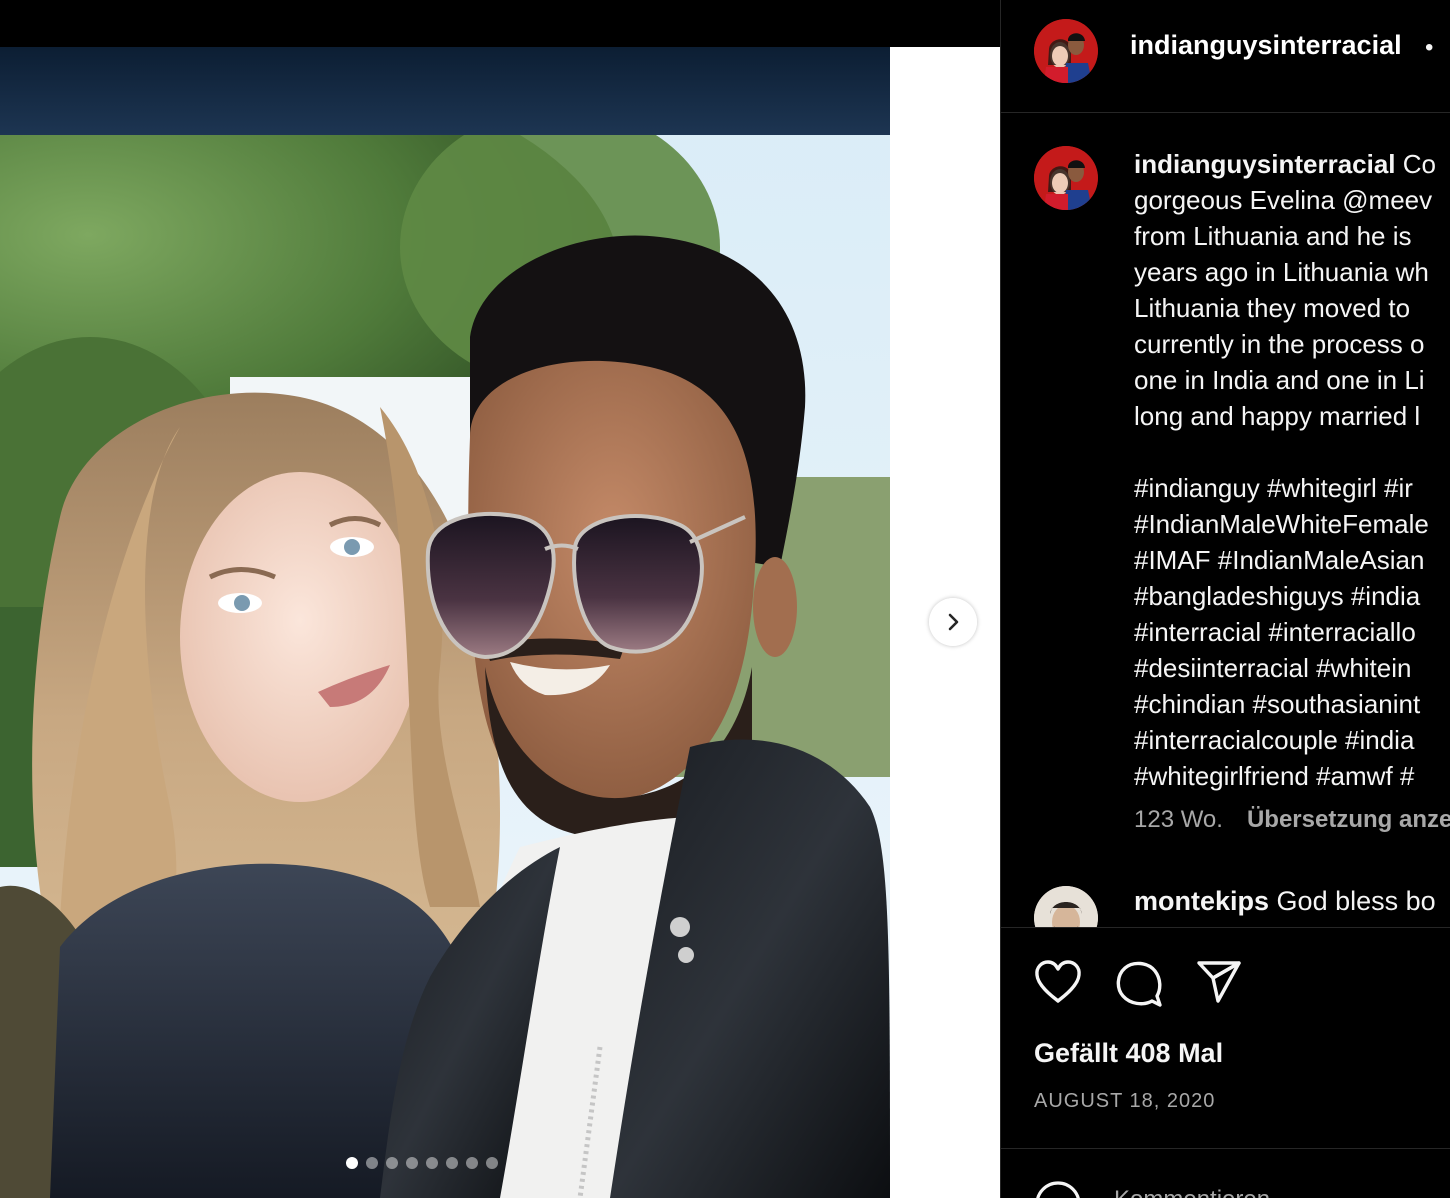 The image size is (1450, 1198). I want to click on caption-meta: 123 Wo. Übersetzung anze, so click(1292, 820).